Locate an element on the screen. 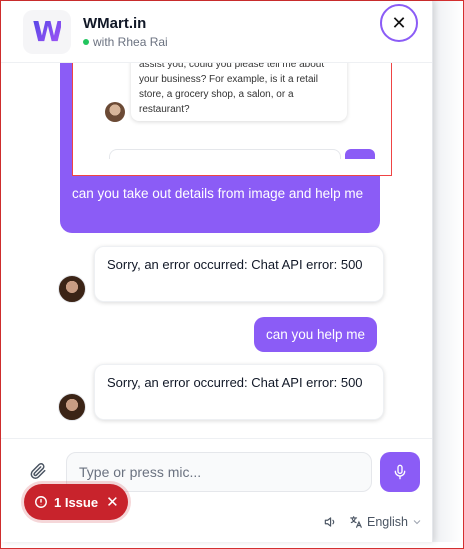  image-input-field is located at coordinates (225, 154).